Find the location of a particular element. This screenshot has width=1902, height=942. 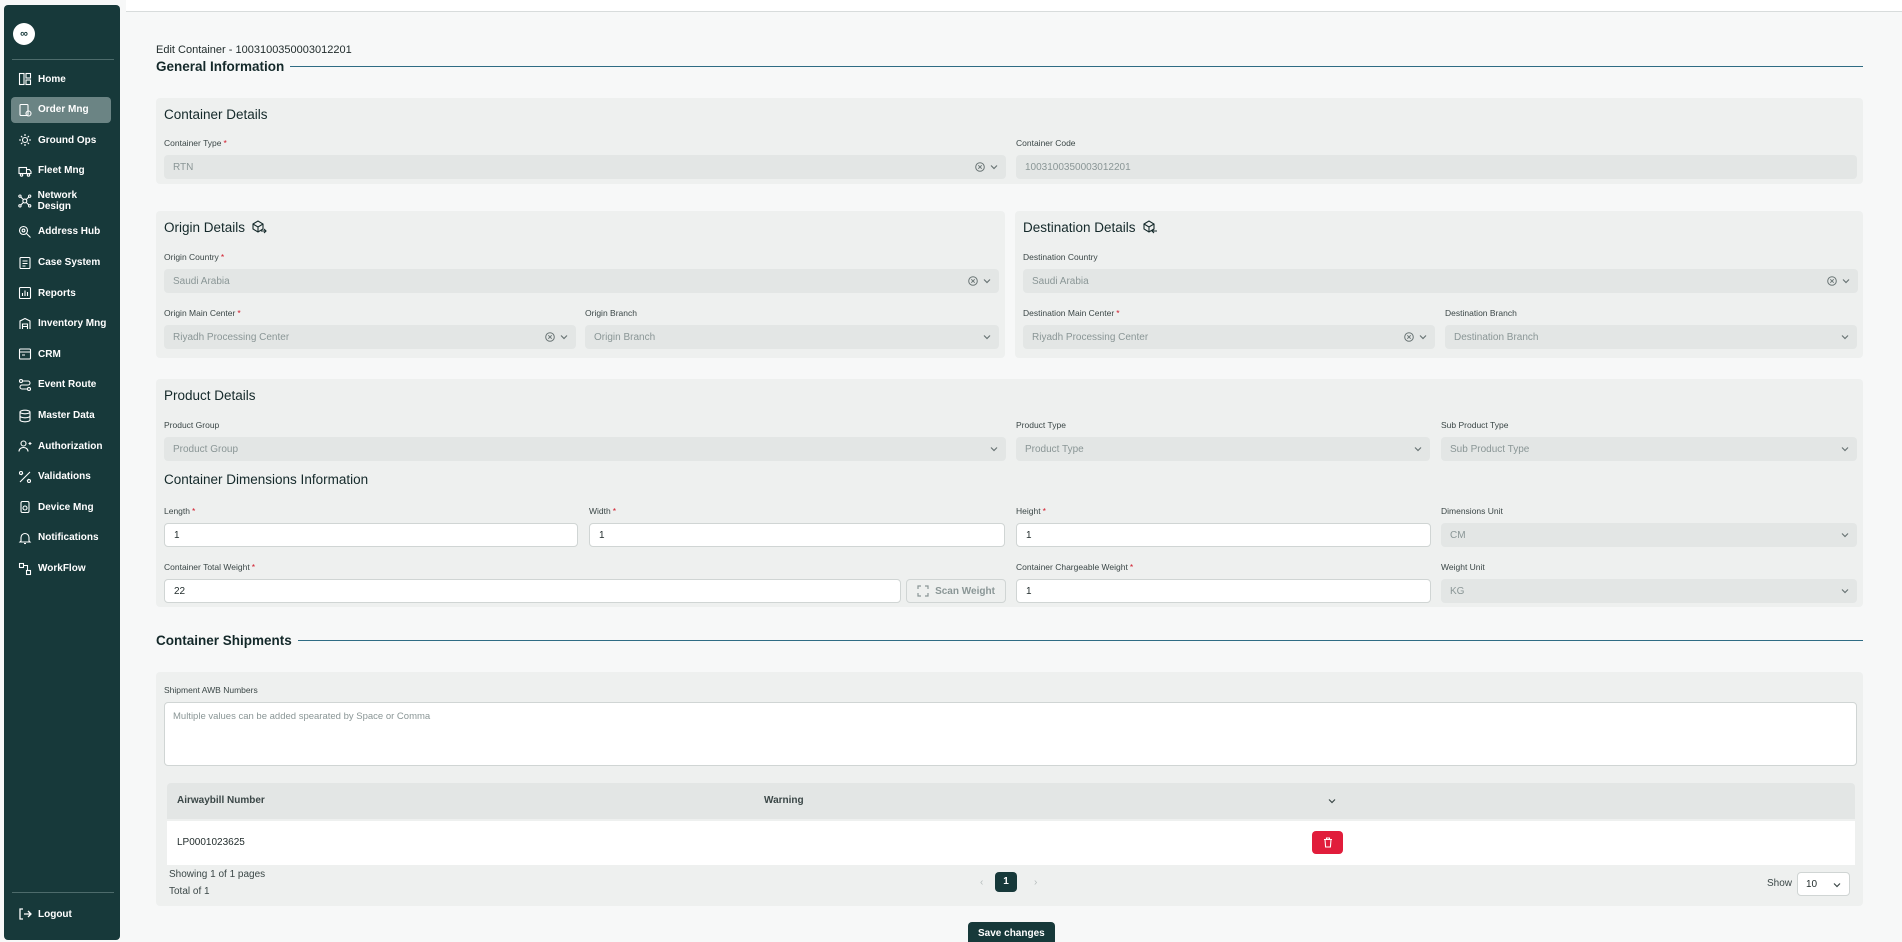

network-icon is located at coordinates (25, 201).